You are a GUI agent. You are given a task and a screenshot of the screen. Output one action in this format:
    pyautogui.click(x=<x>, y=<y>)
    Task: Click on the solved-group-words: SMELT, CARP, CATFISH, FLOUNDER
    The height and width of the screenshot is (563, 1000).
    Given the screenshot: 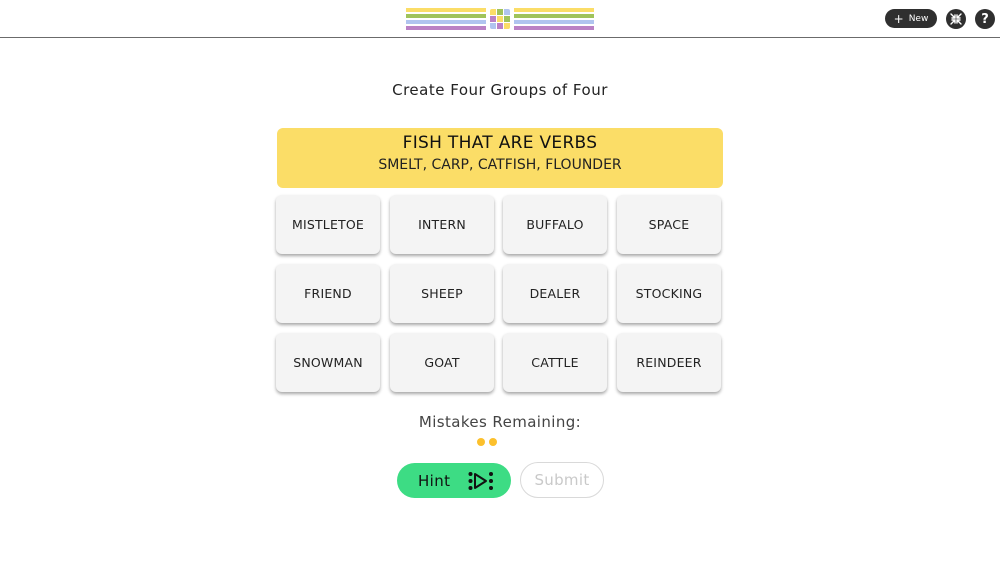 What is the action you would take?
    pyautogui.click(x=500, y=165)
    